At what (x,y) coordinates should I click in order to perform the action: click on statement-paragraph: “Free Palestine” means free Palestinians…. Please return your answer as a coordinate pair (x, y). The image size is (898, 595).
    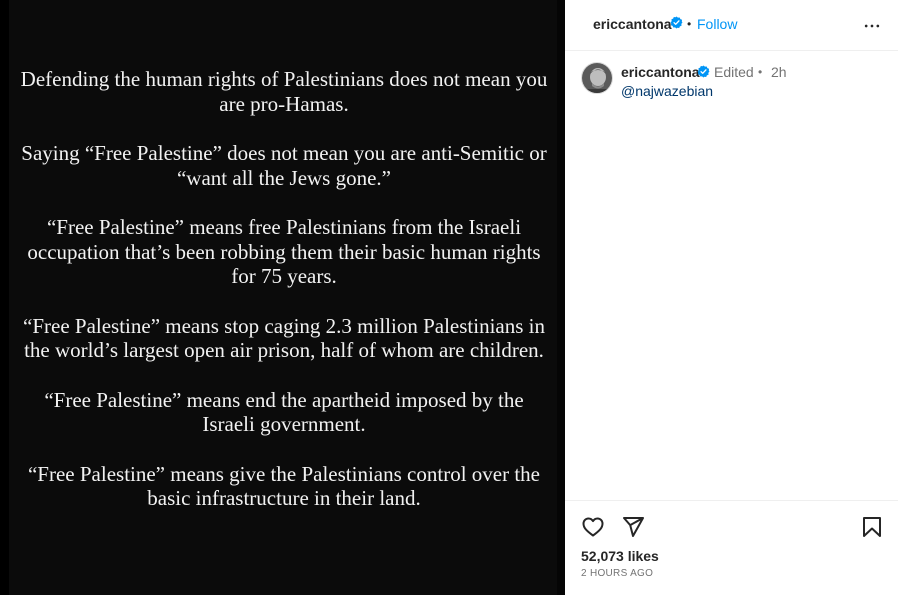
    Looking at the image, I should click on (284, 251).